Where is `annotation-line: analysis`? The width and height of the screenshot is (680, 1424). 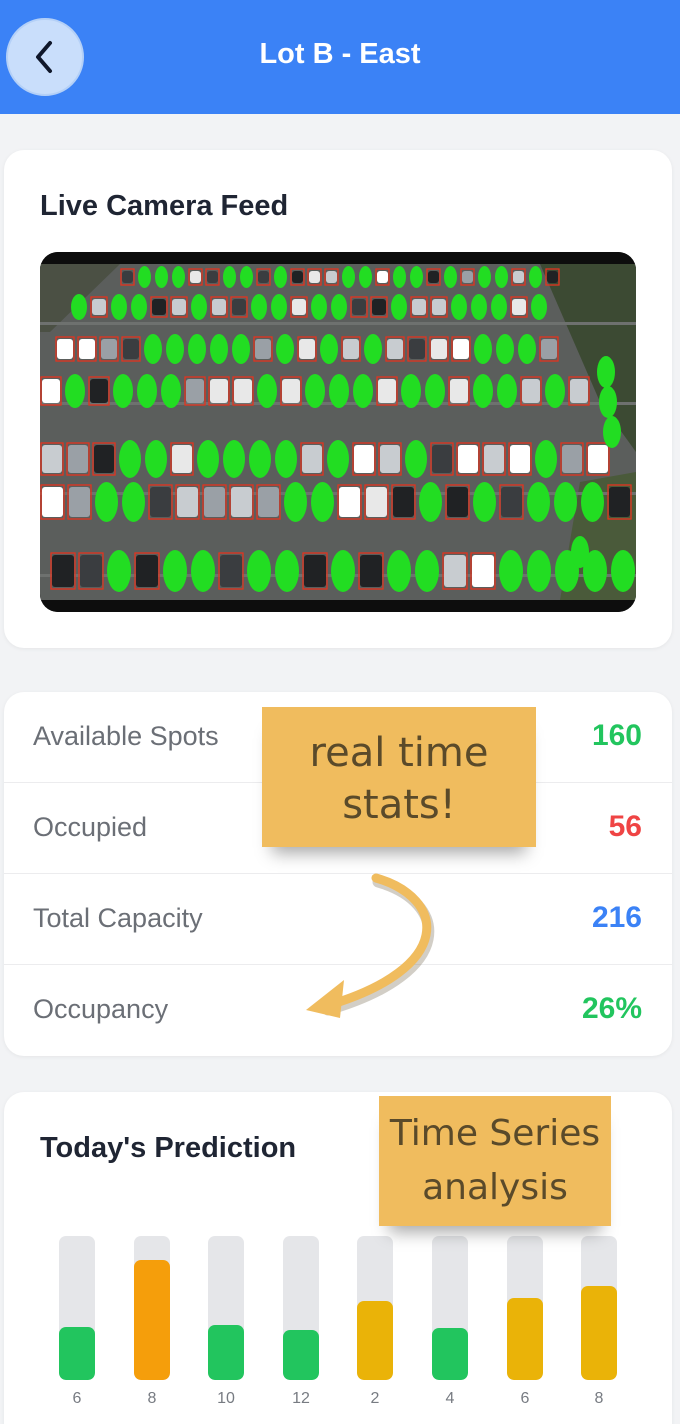
annotation-line: analysis is located at coordinates (495, 1187).